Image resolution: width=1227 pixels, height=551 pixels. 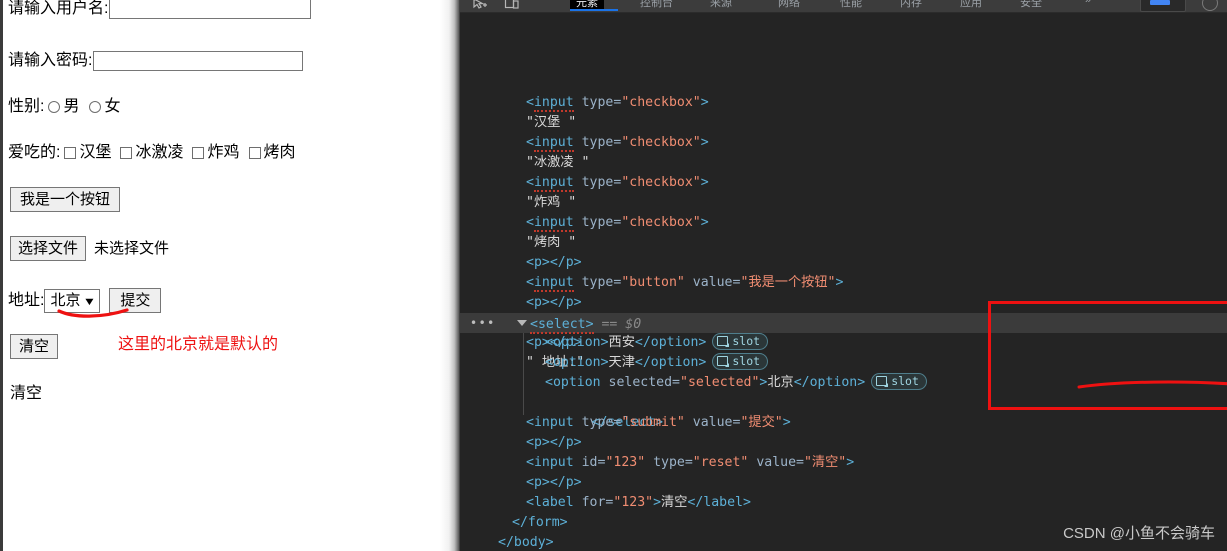 I want to click on password-row: 请输入密码:, so click(x=156, y=61).